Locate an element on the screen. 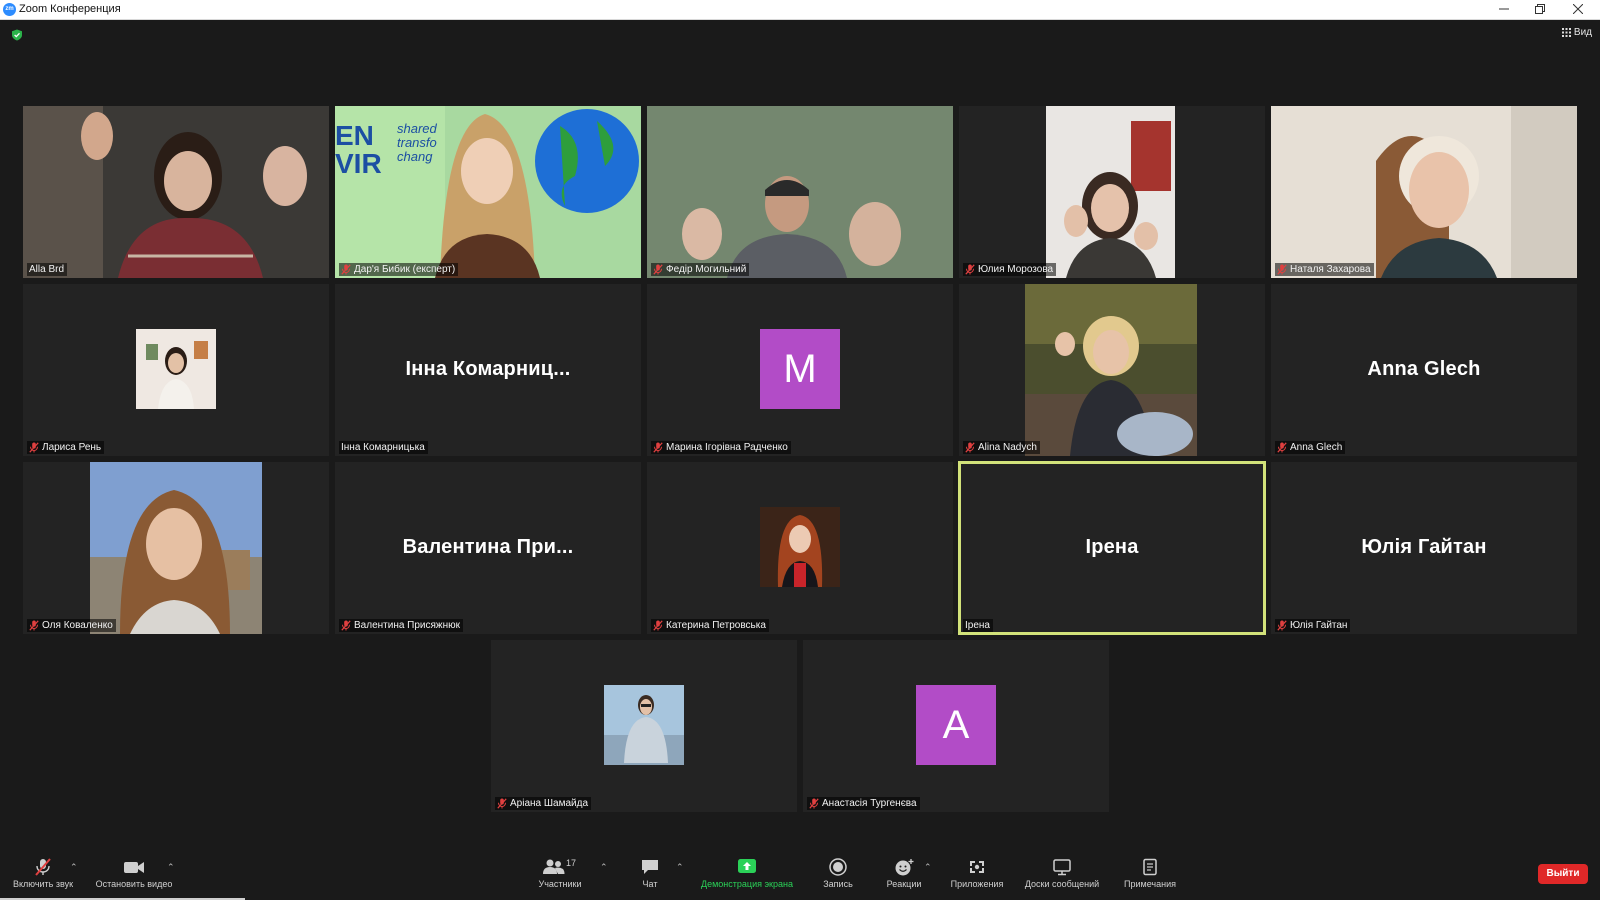  whiteboards-label: Доски сообщений is located at coordinates (1062, 884).